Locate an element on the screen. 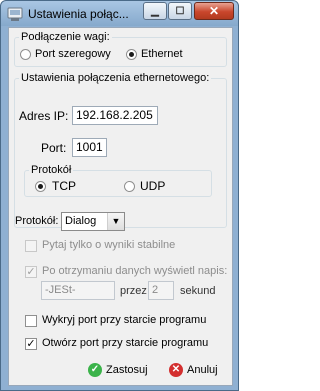 This screenshot has height=391, width=320. ethernet-group-title: Ustawienia połączenia ethernetowego: is located at coordinates (115, 78).